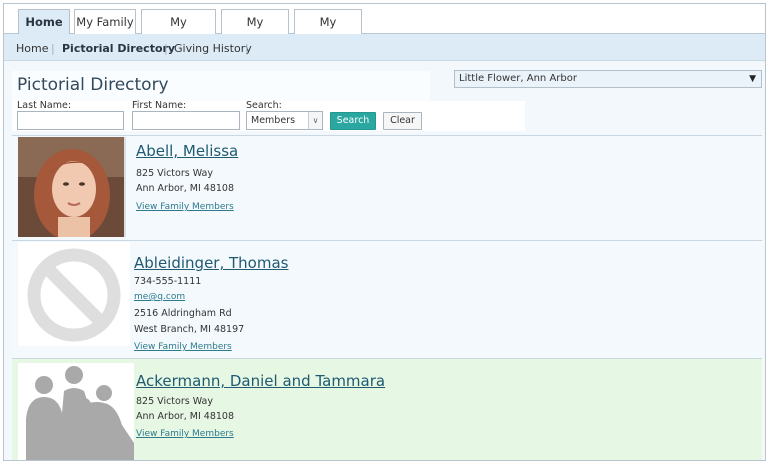  I want to click on tab-my-family: My Family, so click(105, 21).